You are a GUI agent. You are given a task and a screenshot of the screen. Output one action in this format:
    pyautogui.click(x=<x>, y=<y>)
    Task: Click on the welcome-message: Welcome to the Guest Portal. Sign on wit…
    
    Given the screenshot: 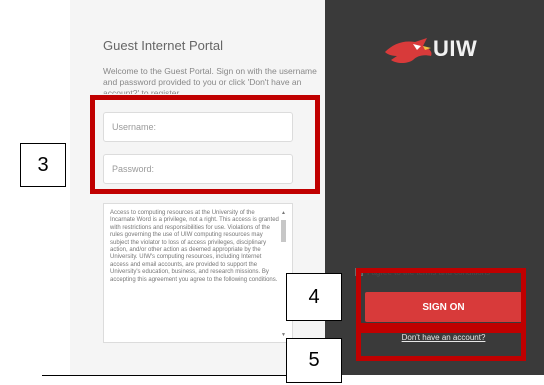 What is the action you would take?
    pyautogui.click(x=210, y=80)
    